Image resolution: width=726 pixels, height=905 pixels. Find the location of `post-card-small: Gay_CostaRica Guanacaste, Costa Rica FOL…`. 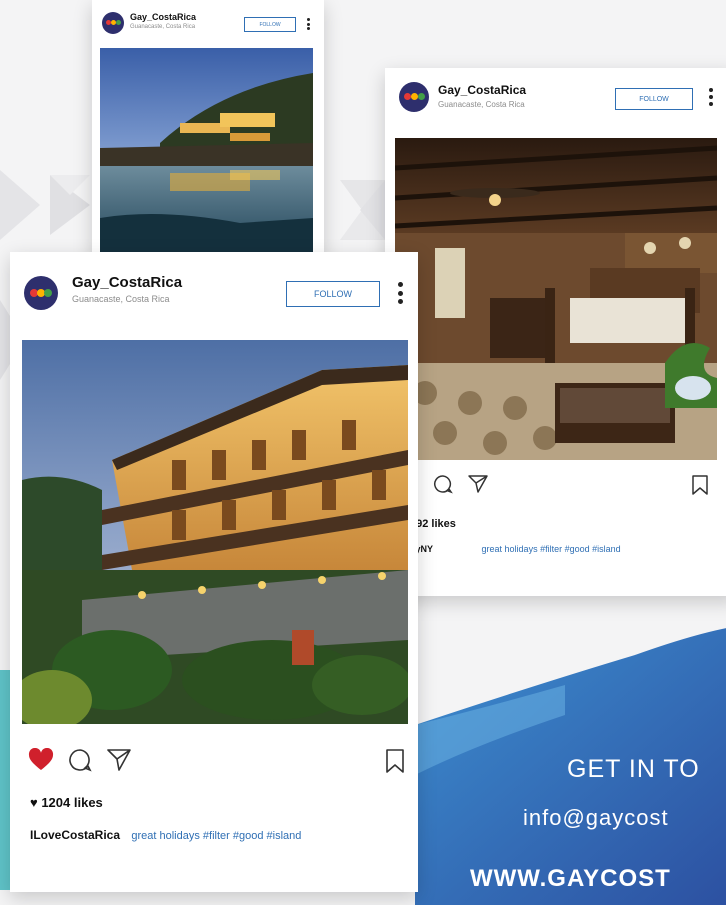

post-card-small: Gay_CostaRica Guanacaste, Costa Rica FOL… is located at coordinates (208, 129).